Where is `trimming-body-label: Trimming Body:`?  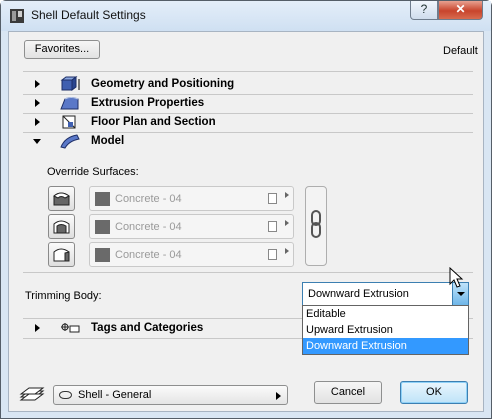
trimming-body-label: Trimming Body: is located at coordinates (63, 296).